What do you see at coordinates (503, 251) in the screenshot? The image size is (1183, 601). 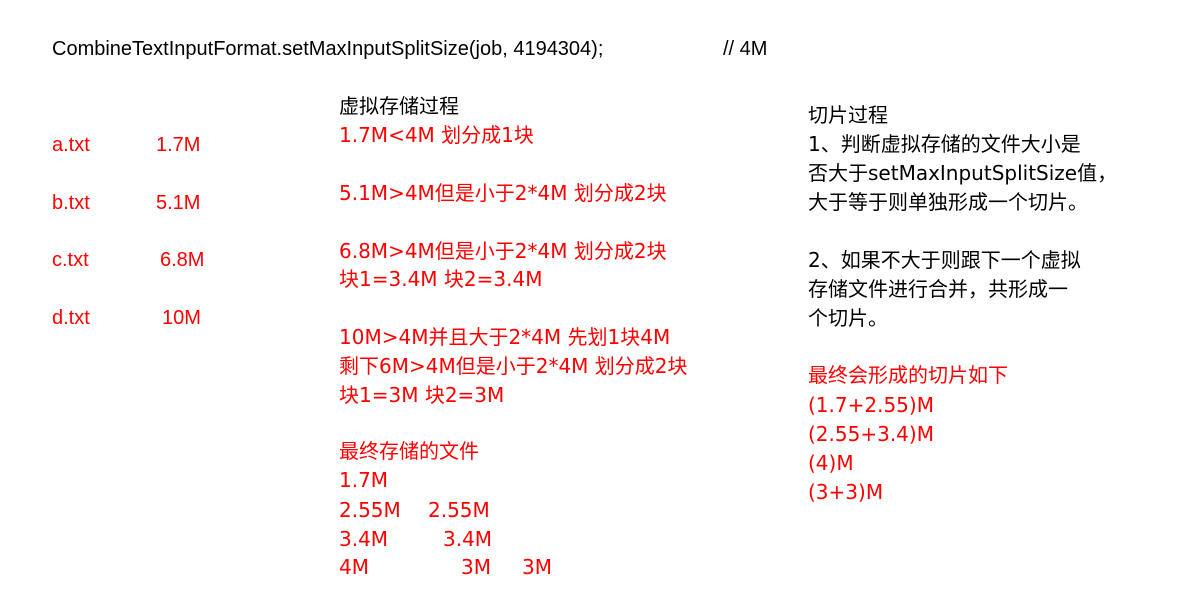 I see `virtual-storage-line: 6.8M>4M但是小于2*4M 划分成2块` at bounding box center [503, 251].